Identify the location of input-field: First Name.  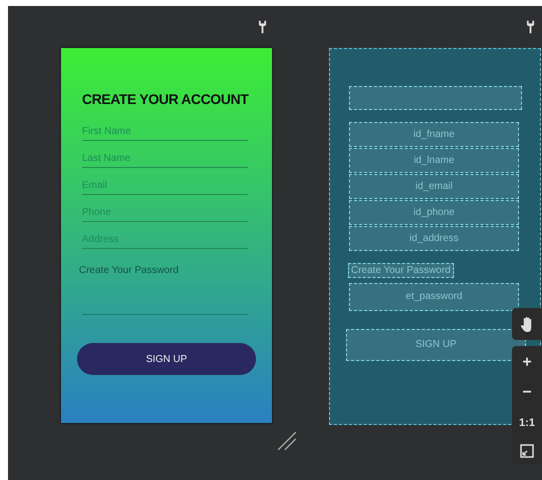
(165, 131).